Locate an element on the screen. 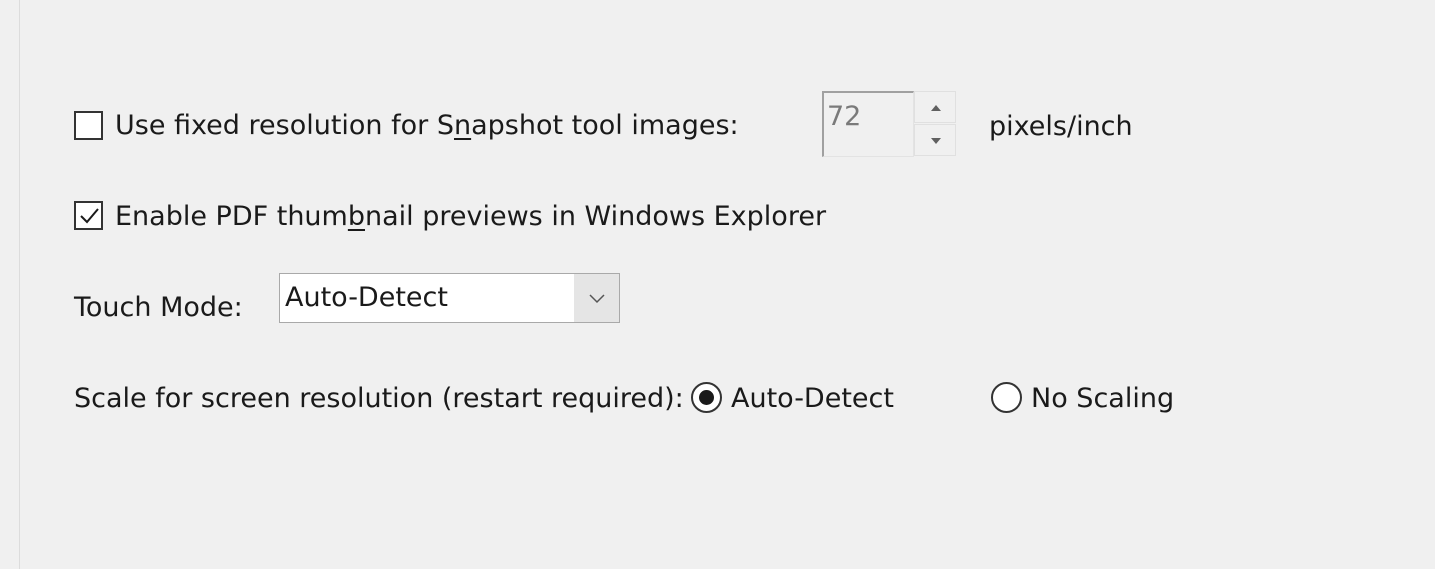 This screenshot has height=569, width=1435. resolution-spinner: 72 is located at coordinates (889, 124).